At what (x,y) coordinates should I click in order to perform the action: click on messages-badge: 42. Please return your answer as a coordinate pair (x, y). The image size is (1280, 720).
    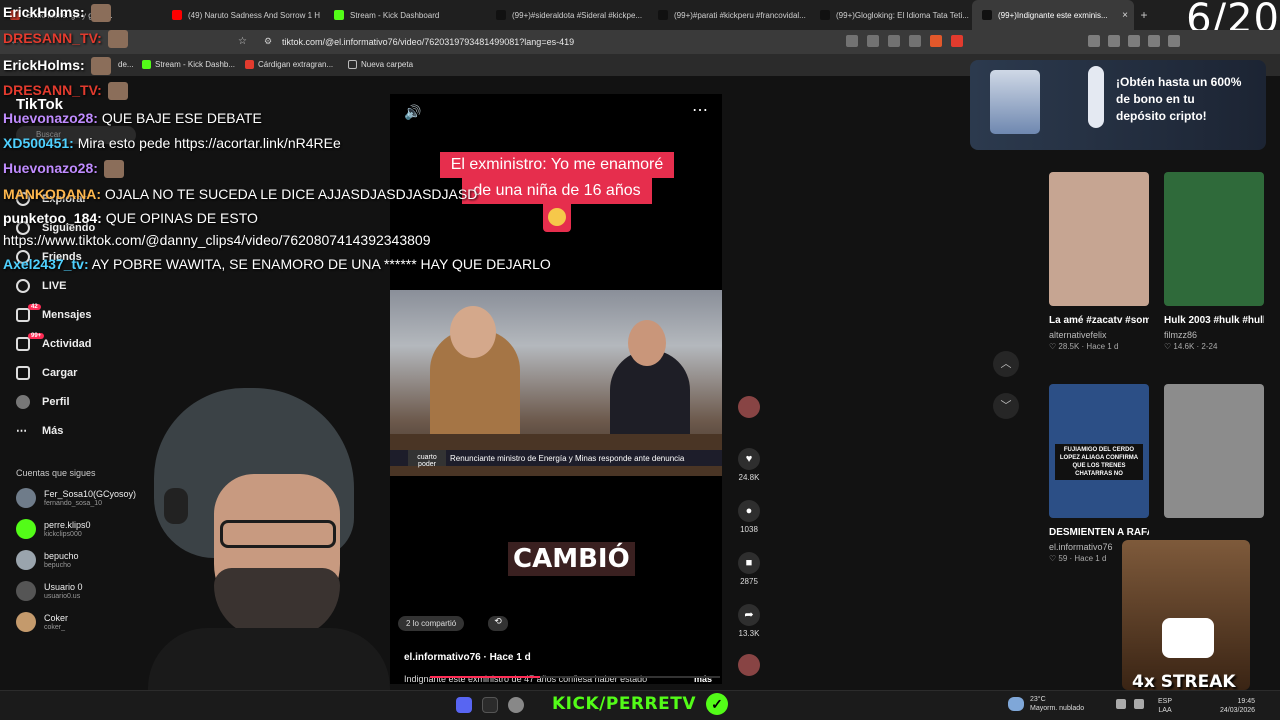
    Looking at the image, I should click on (34, 307).